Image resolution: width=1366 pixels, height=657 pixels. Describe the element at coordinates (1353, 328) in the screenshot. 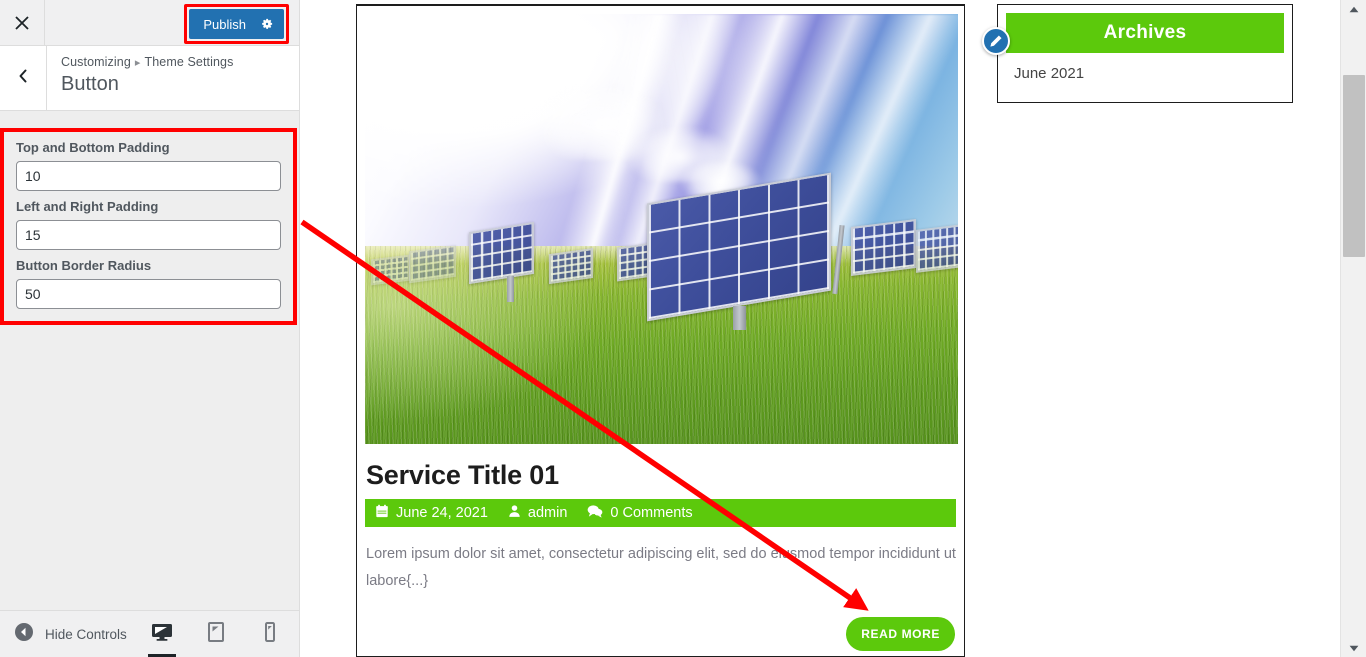

I see `browser-scrollbar` at that location.